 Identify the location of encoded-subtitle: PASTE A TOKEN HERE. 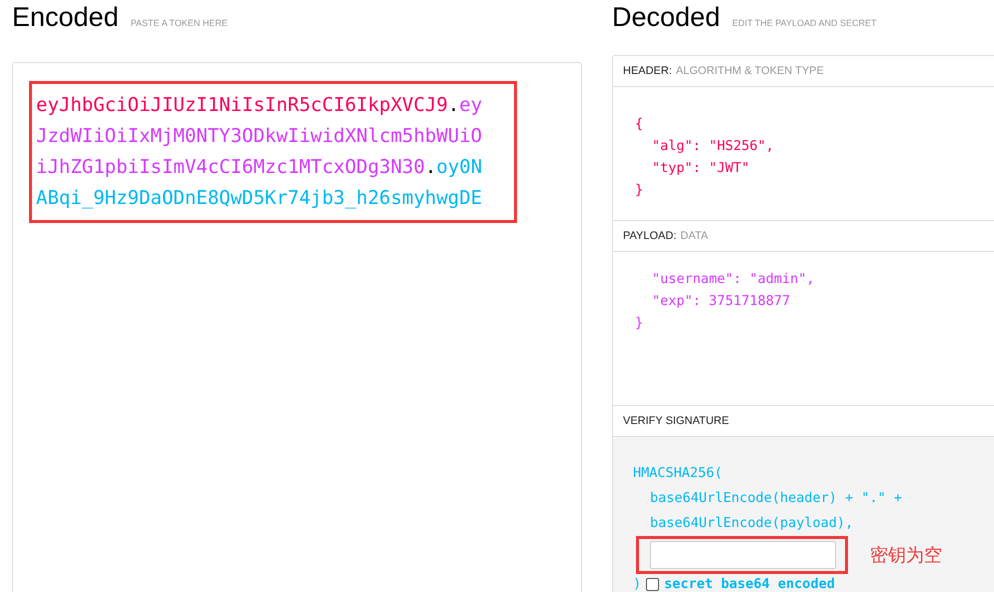
(179, 23).